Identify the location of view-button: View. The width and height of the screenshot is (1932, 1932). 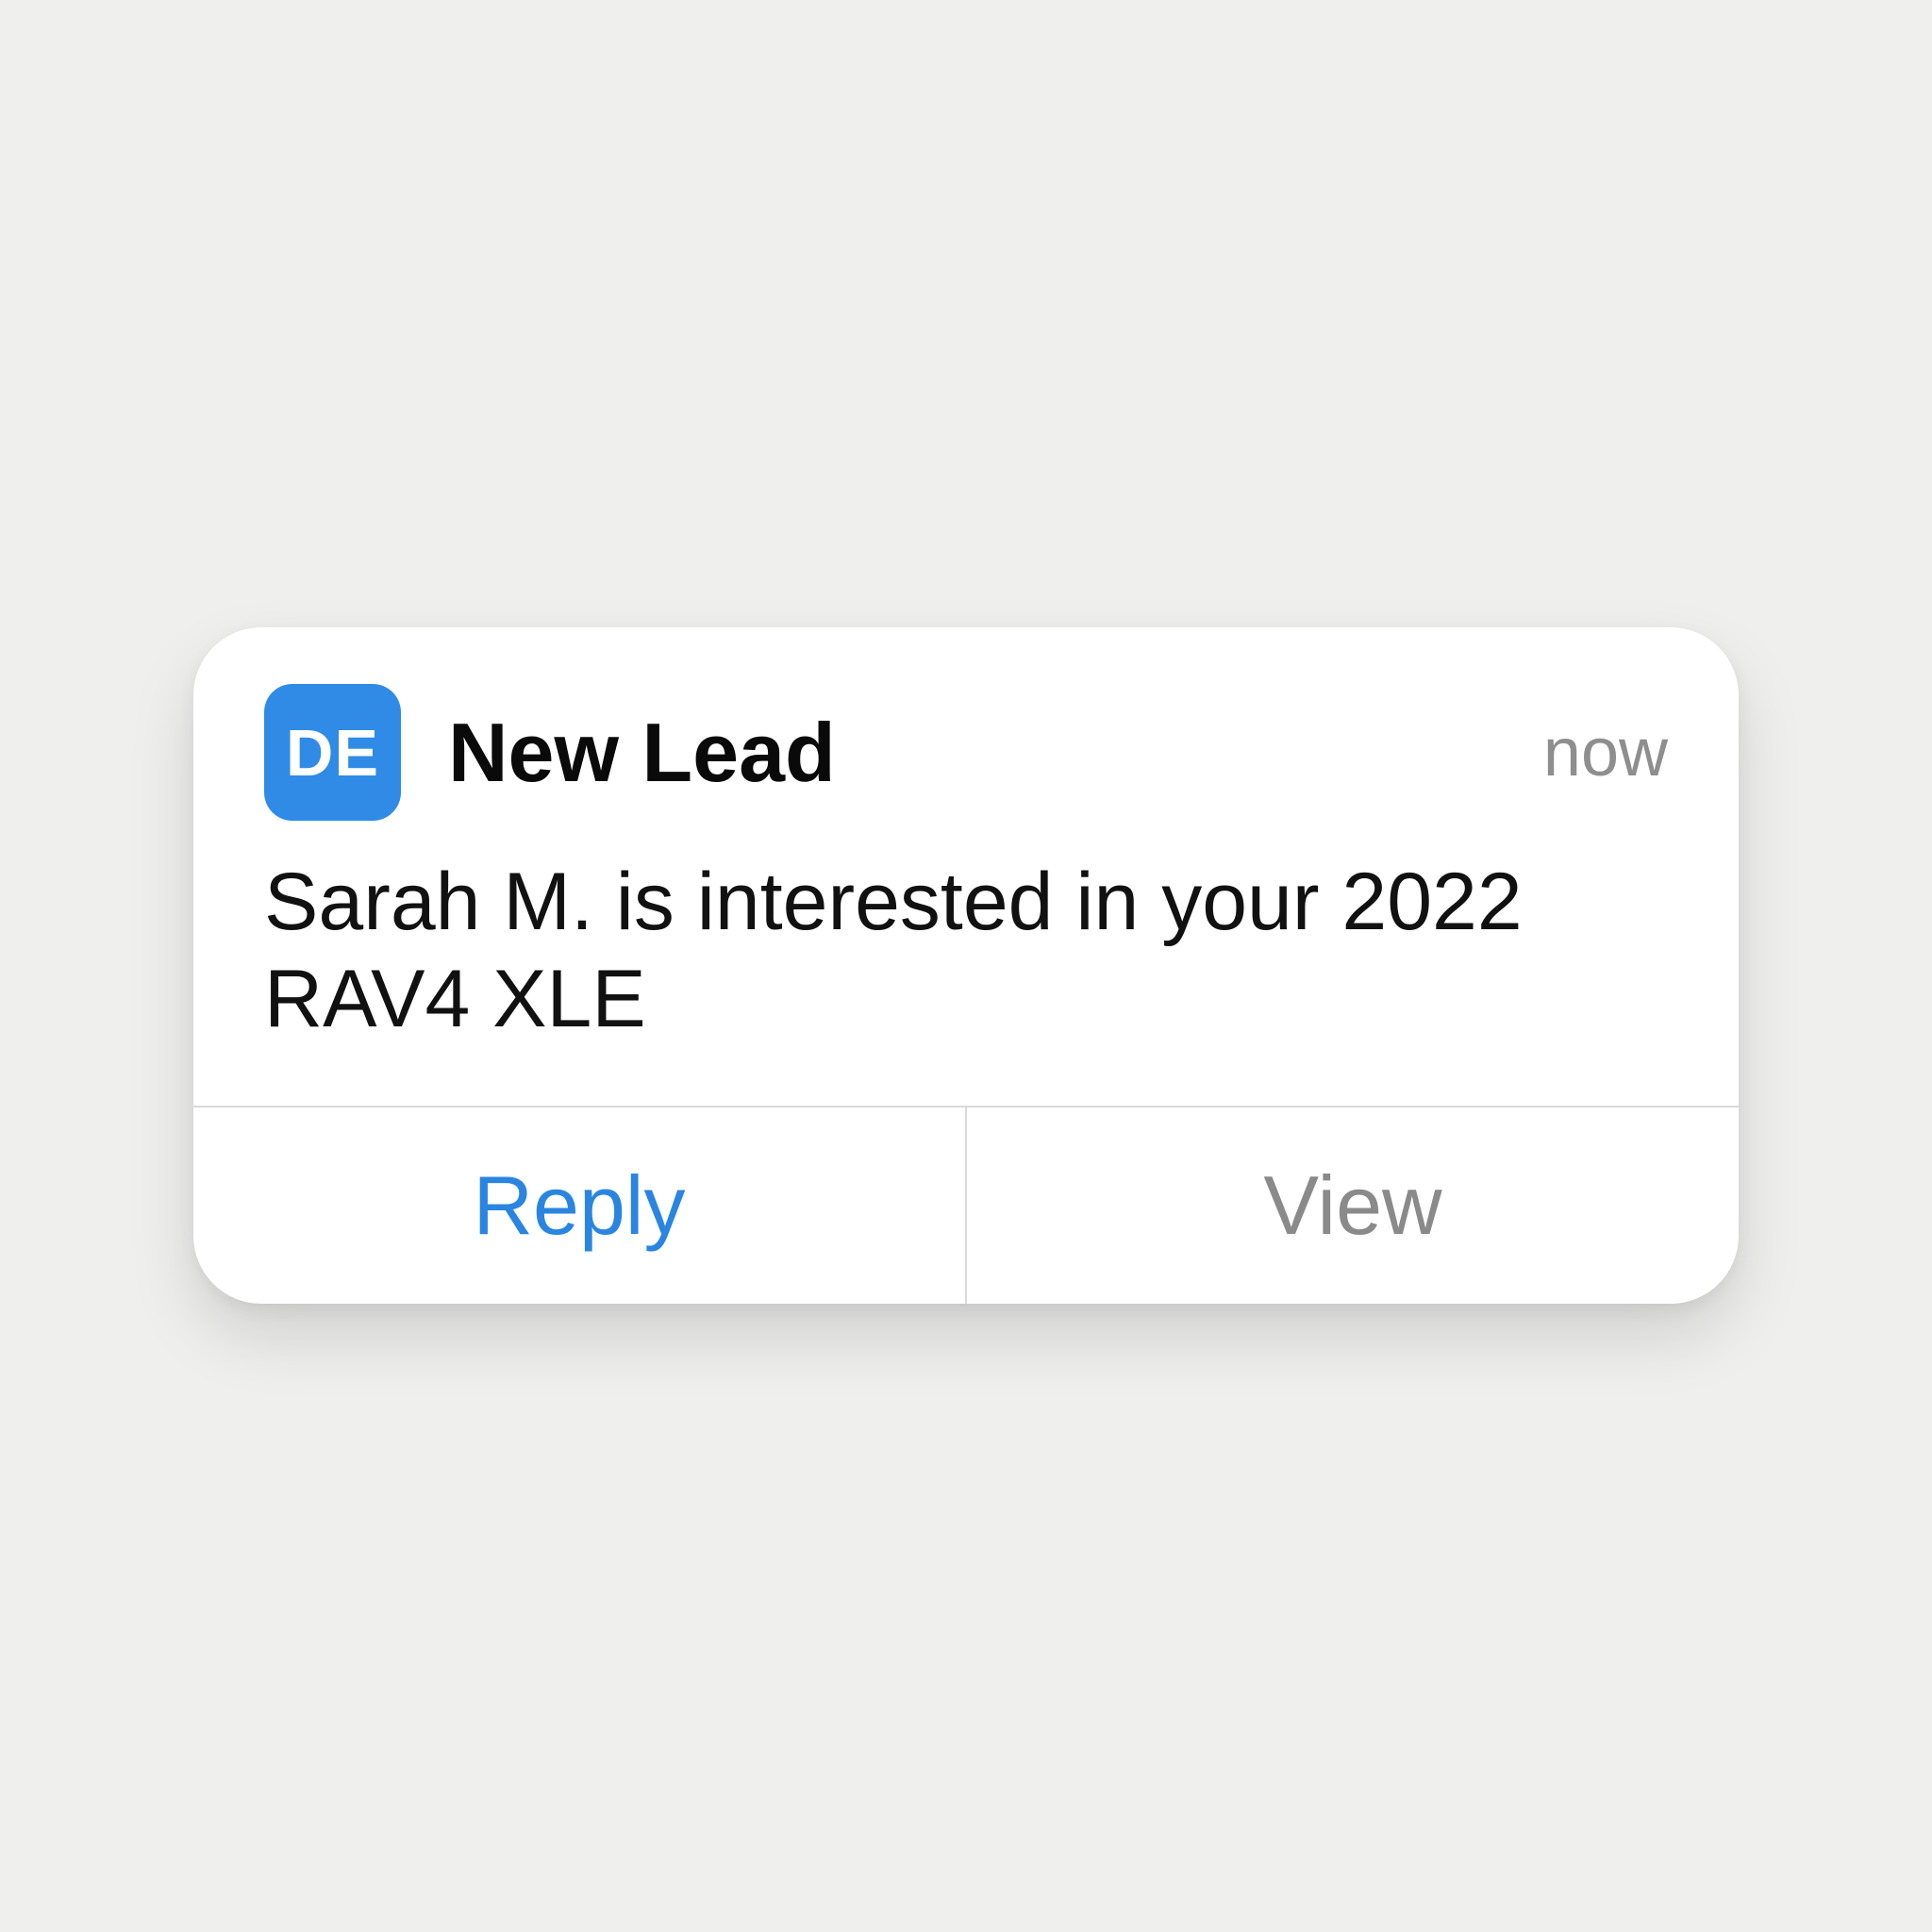
(1353, 1206).